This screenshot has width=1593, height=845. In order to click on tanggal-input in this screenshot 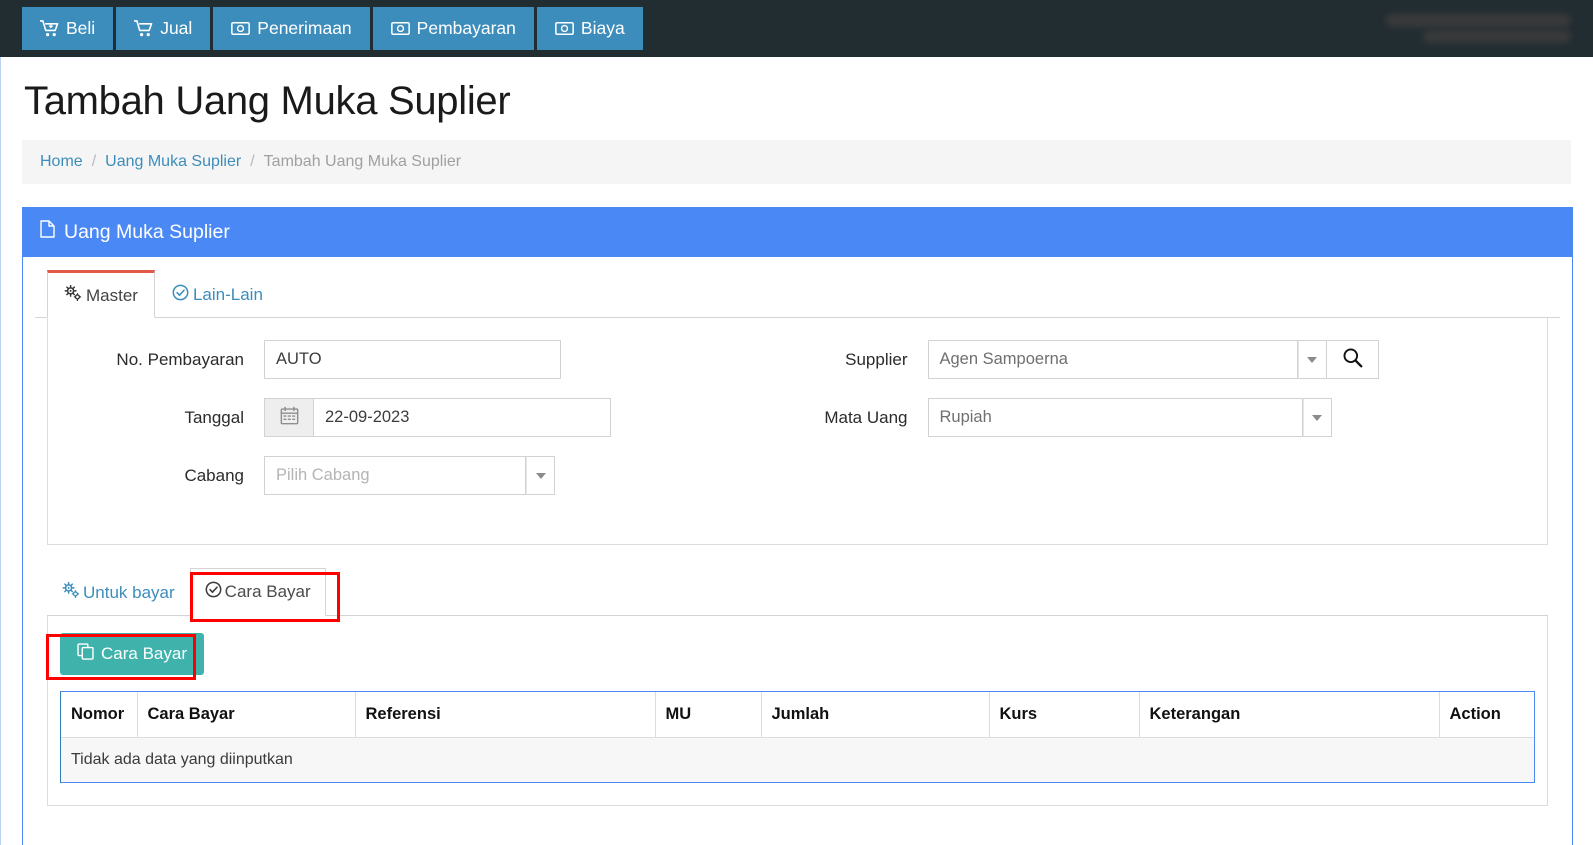, I will do `click(462, 418)`.